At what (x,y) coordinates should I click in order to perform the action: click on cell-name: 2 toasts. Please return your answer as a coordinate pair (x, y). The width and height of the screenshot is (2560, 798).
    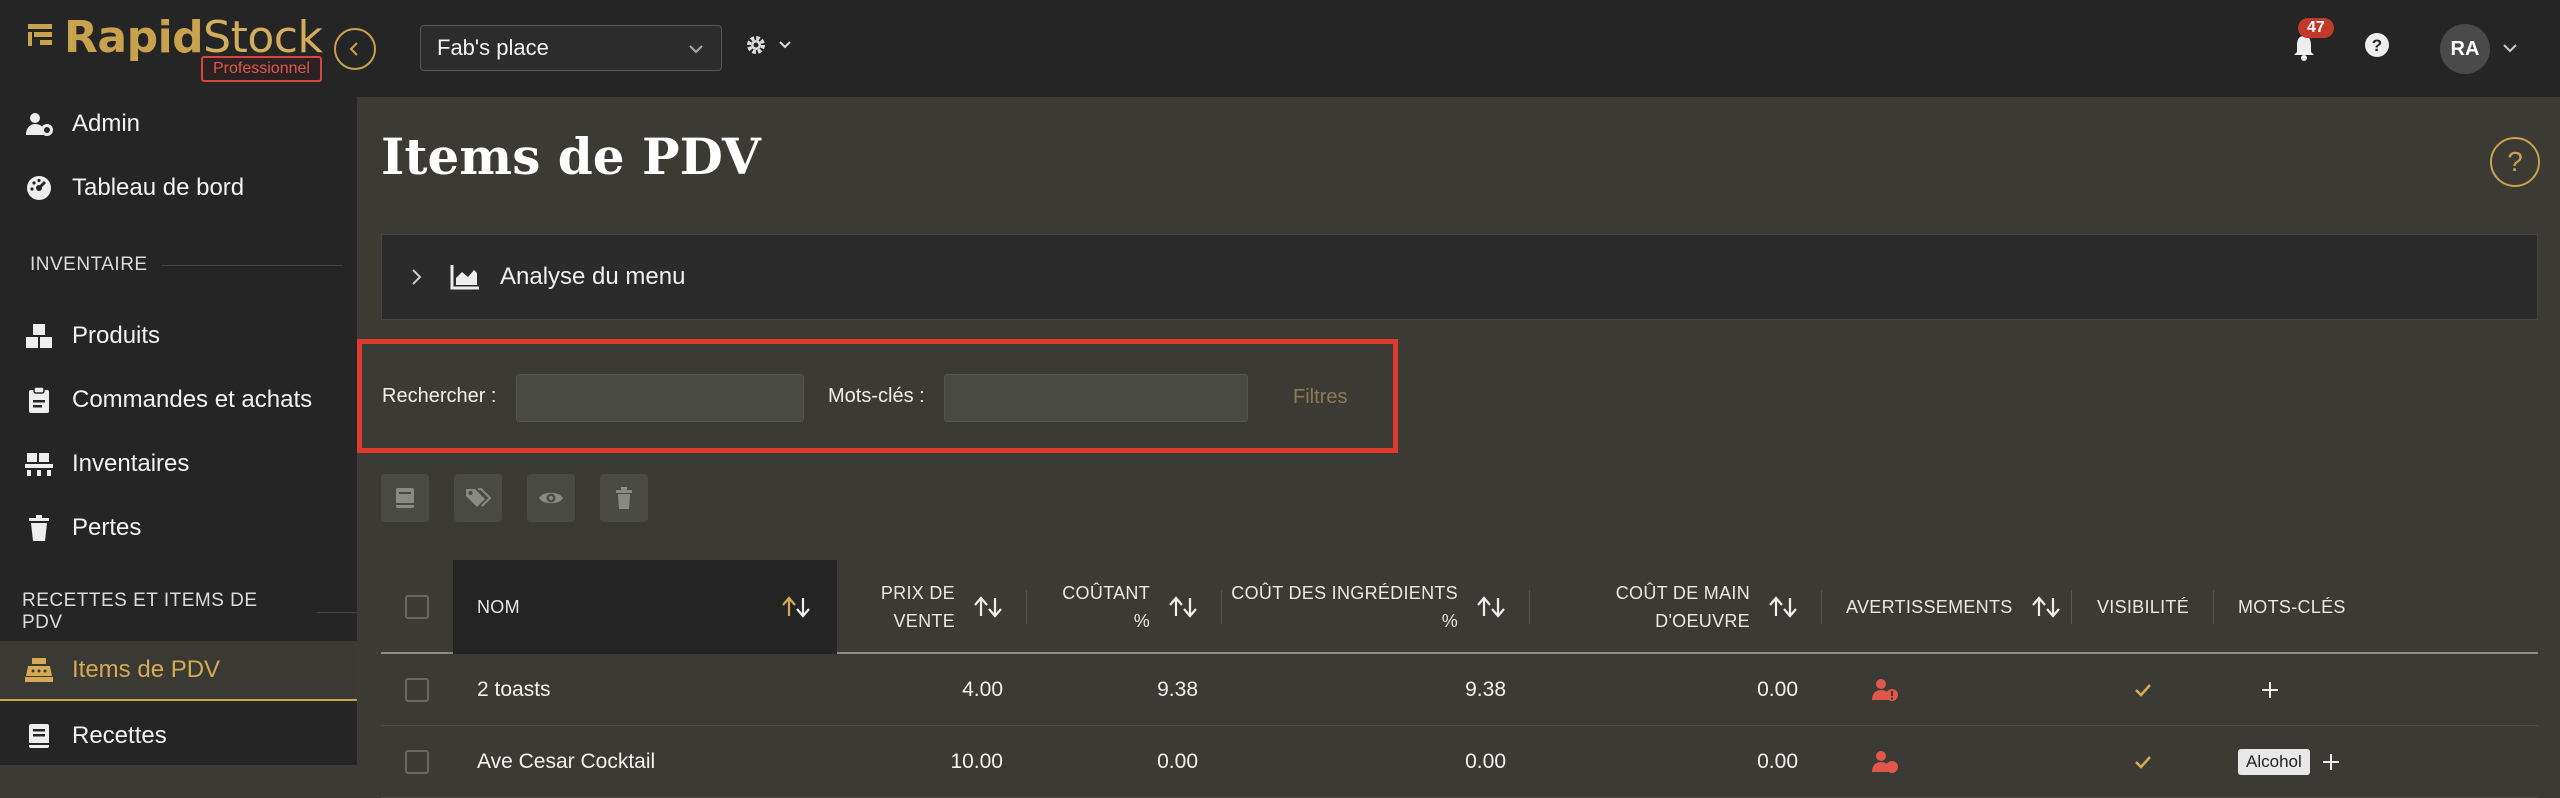
    Looking at the image, I should click on (514, 690).